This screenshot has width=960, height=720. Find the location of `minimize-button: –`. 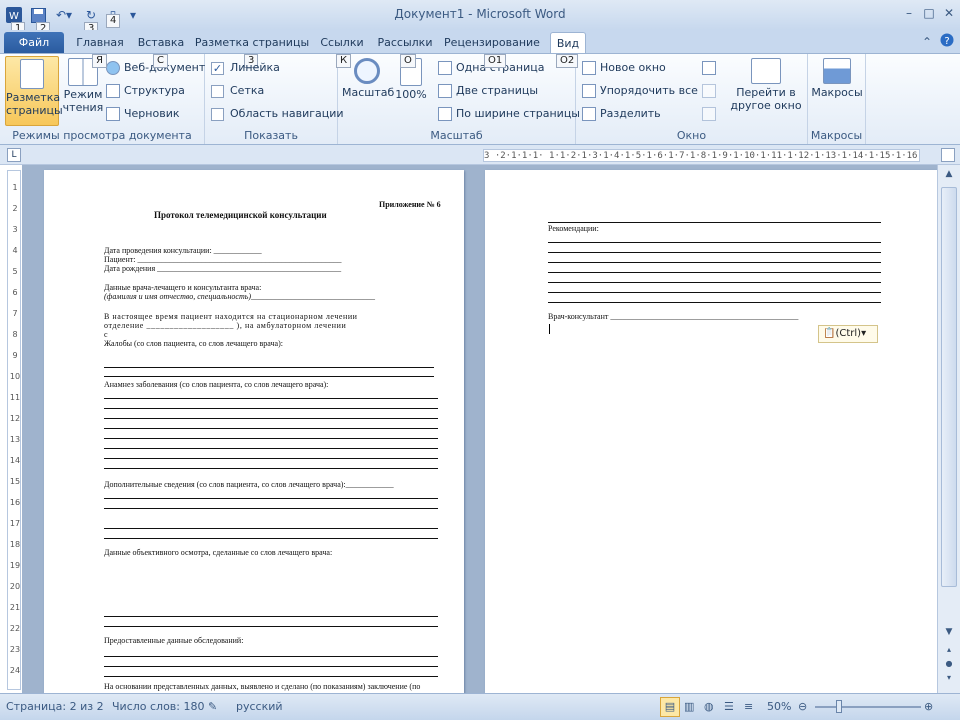

minimize-button: – is located at coordinates (909, 13).